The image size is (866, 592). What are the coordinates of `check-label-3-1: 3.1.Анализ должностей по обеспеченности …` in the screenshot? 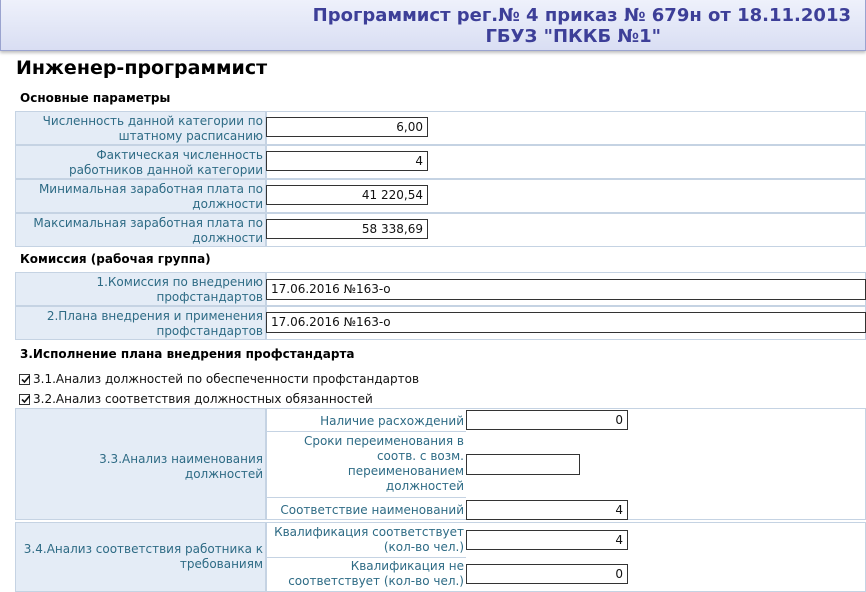 It's located at (226, 379).